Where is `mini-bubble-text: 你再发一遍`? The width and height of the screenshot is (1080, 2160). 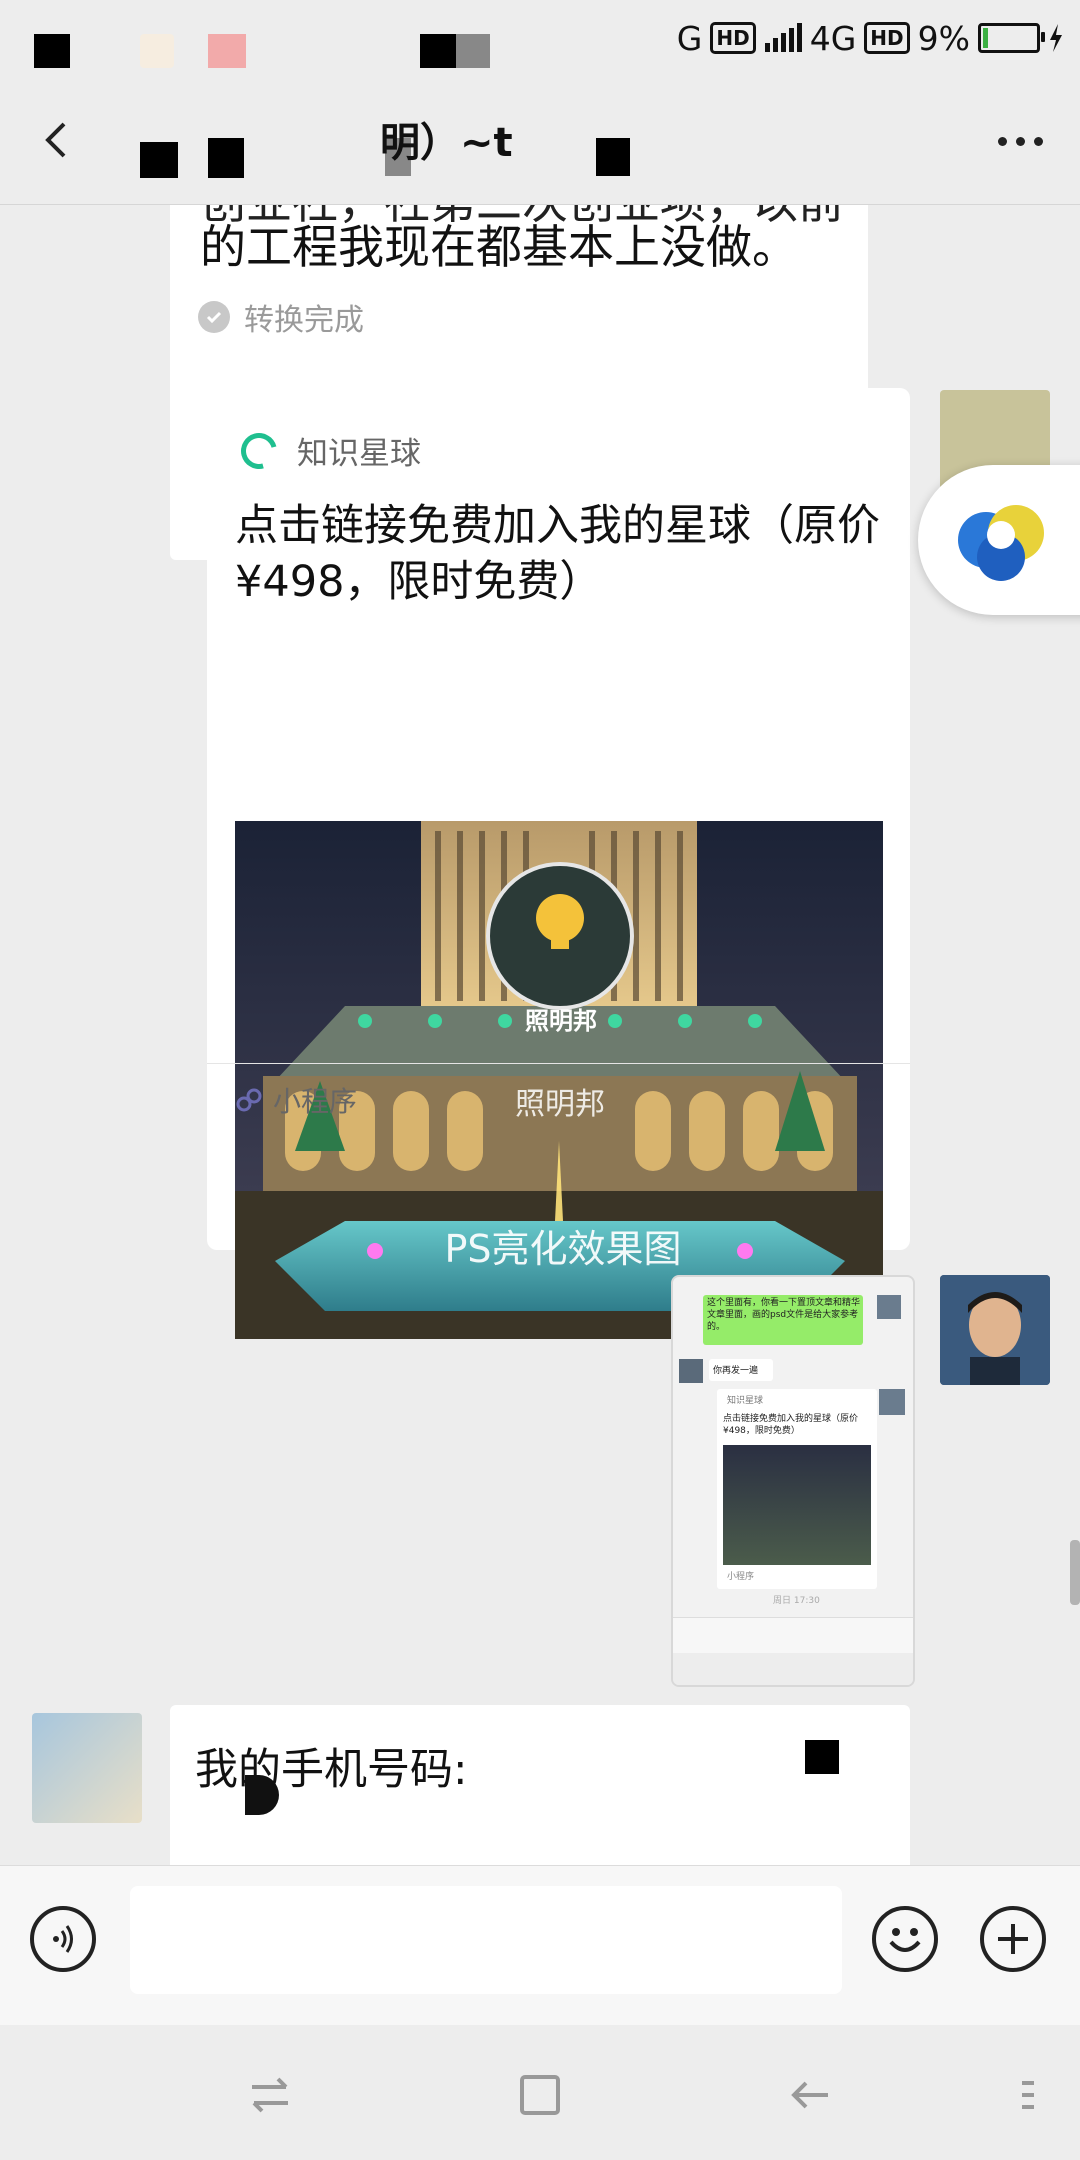
mini-bubble-text: 你再发一遍 is located at coordinates (736, 1371).